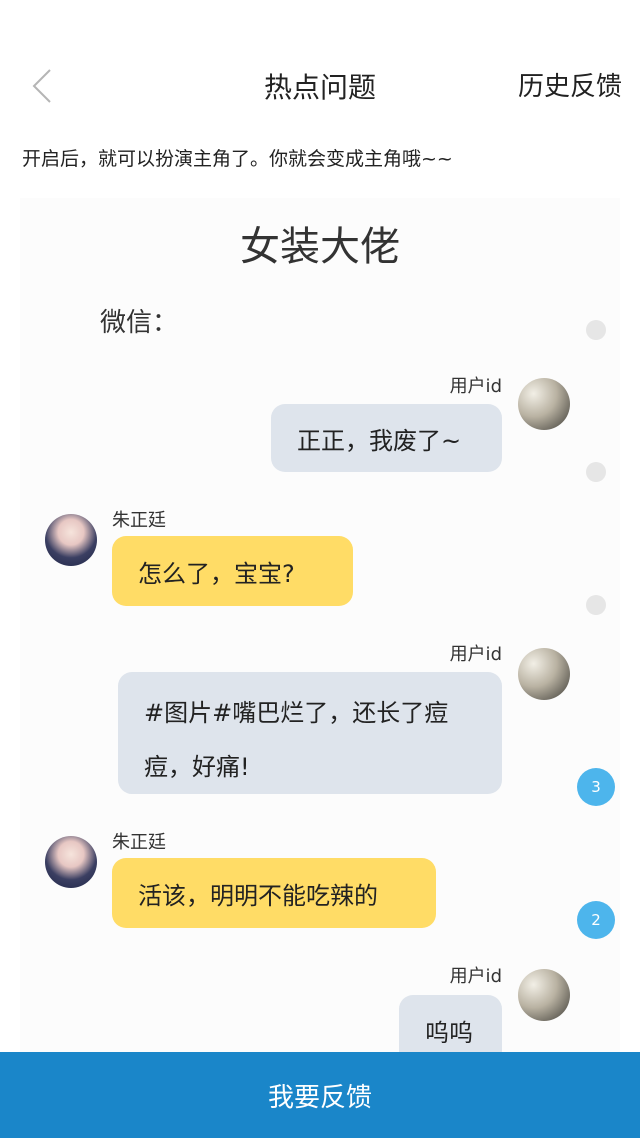  What do you see at coordinates (139, 323) in the screenshot?
I see `wechat-label: 微信：` at bounding box center [139, 323].